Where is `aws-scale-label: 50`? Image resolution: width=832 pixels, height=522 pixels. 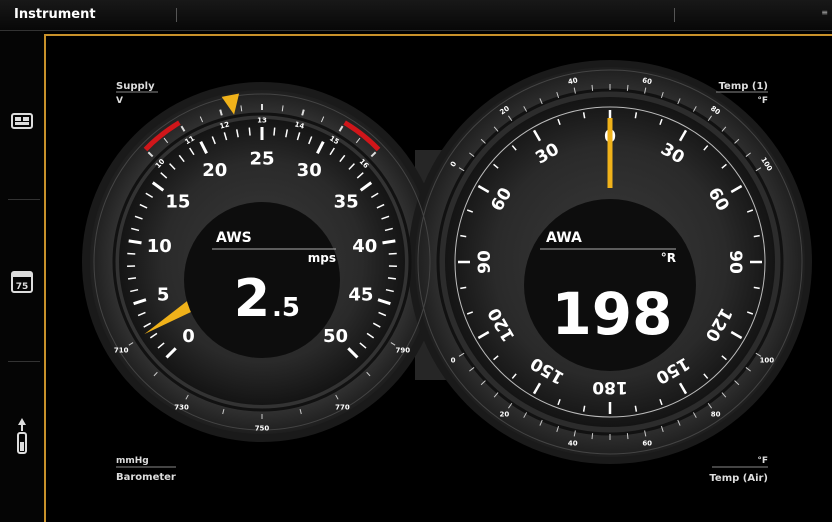
aws-scale-label: 50 is located at coordinates (335, 336).